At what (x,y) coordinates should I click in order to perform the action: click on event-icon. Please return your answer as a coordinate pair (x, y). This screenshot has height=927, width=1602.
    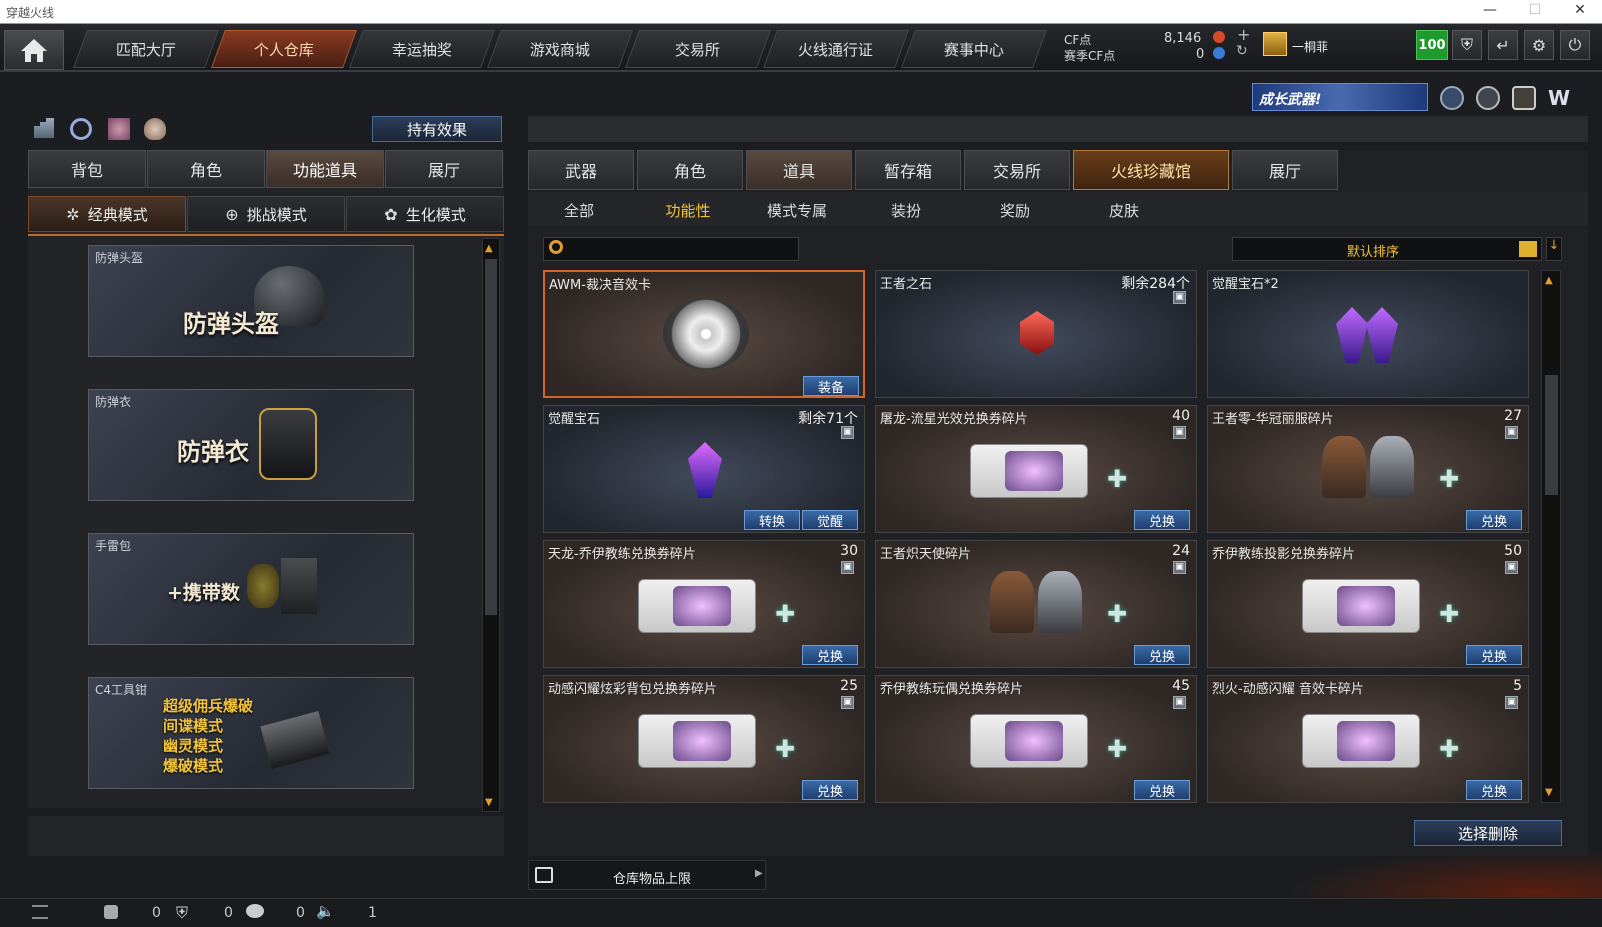
    Looking at the image, I should click on (1524, 98).